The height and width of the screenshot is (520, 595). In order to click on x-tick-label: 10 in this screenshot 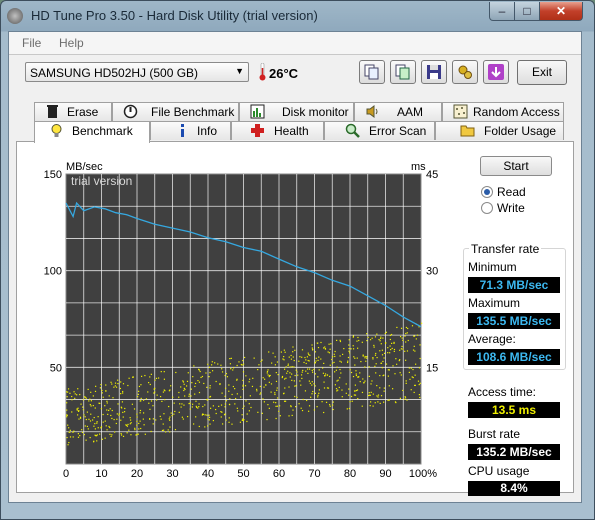, I will do `click(101, 474)`.